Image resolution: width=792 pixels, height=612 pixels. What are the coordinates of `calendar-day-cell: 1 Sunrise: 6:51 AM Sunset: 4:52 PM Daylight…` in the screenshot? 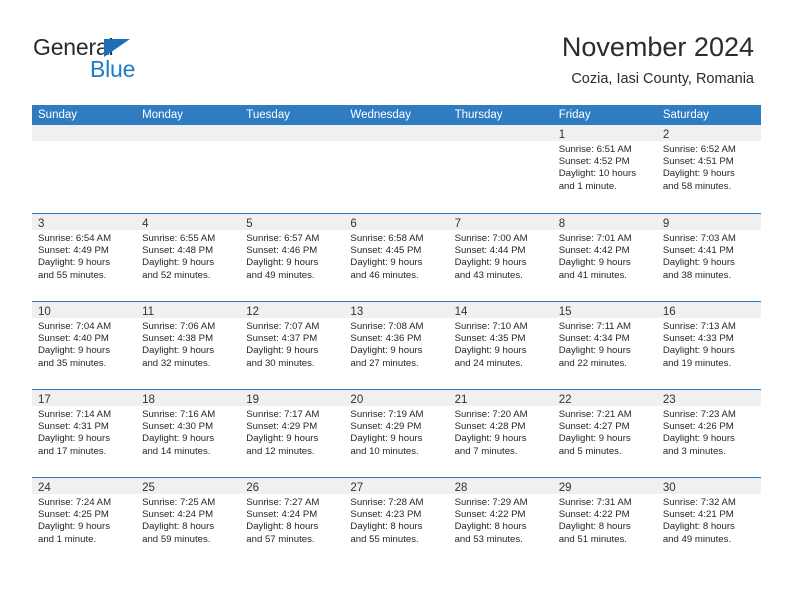 It's located at (604, 169).